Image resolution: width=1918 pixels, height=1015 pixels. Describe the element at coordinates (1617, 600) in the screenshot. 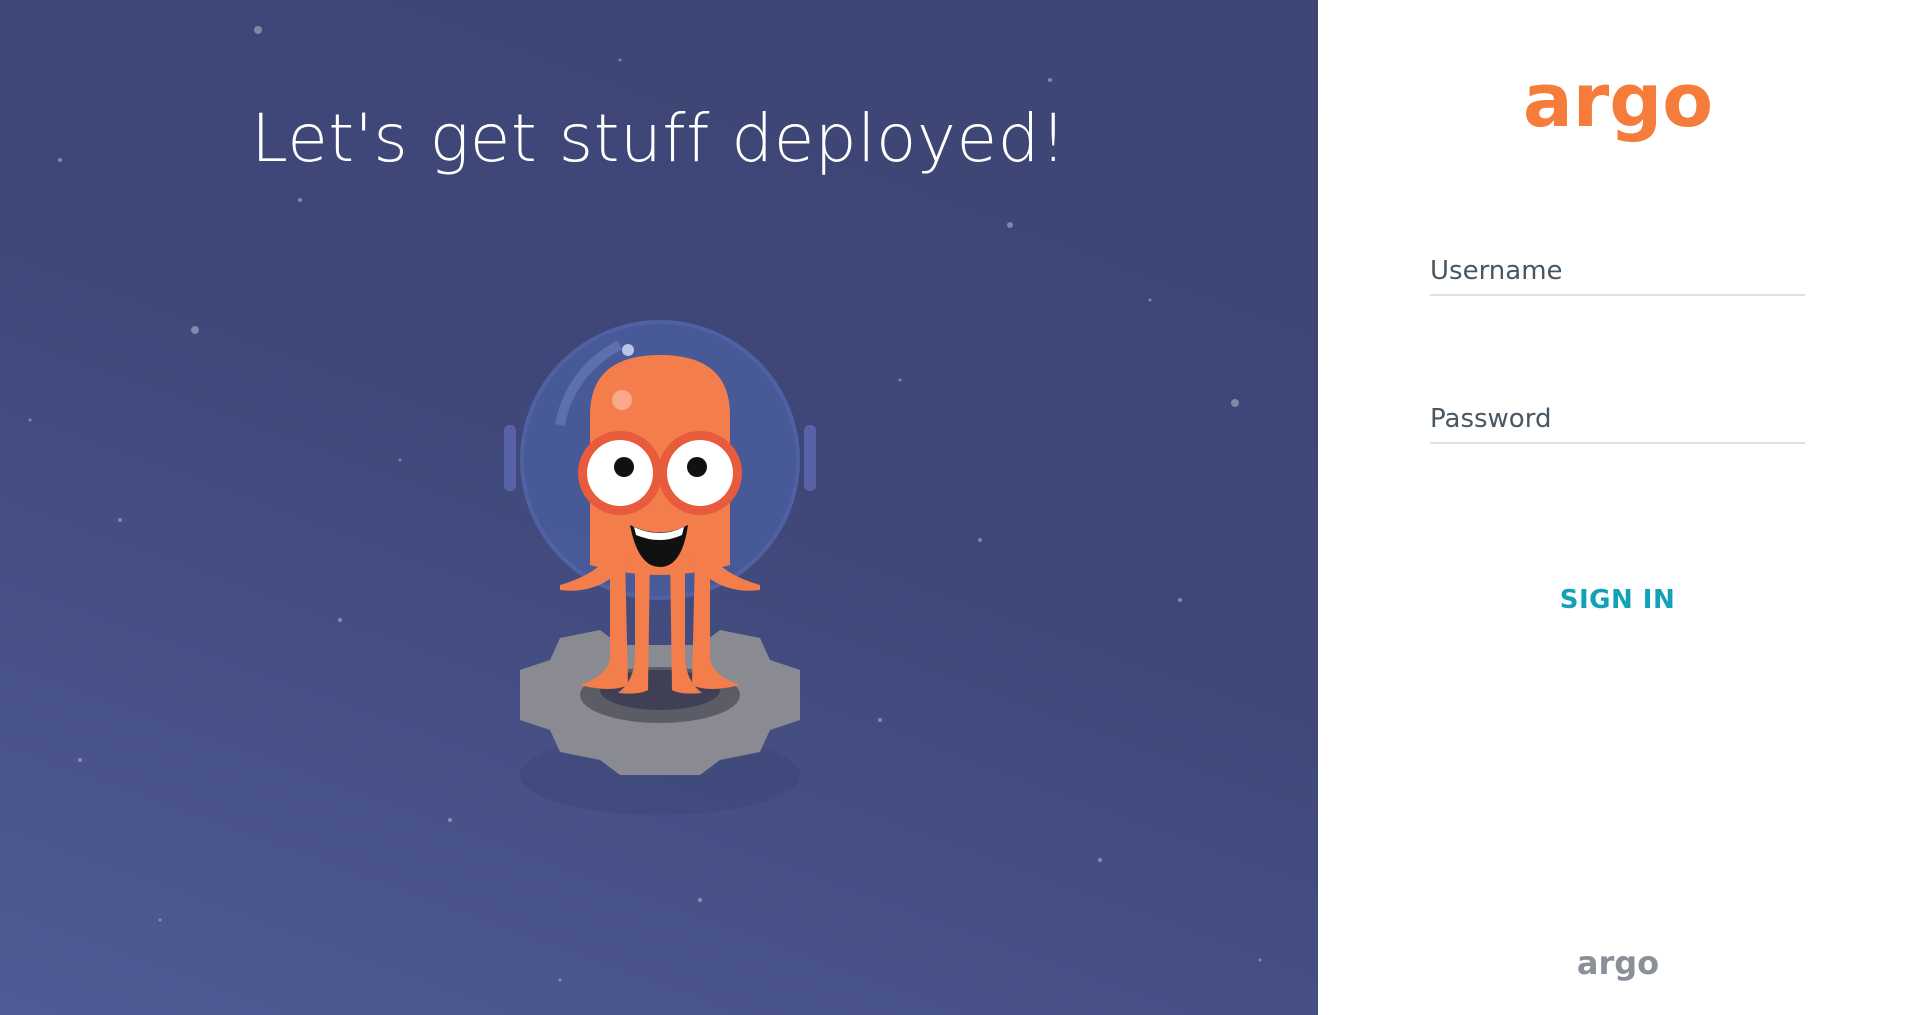

I see `sign-in-button: SIGN IN` at that location.